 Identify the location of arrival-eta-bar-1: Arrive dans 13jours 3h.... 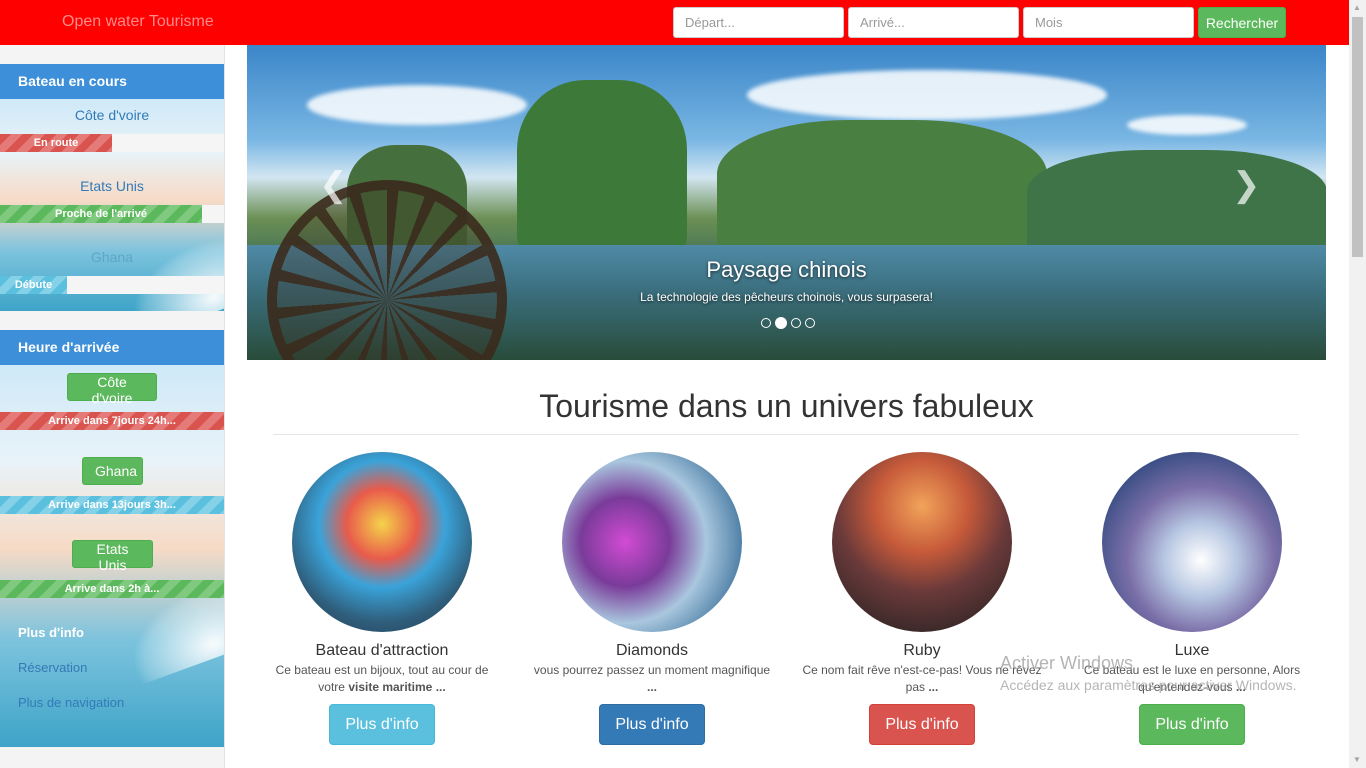
(112, 505).